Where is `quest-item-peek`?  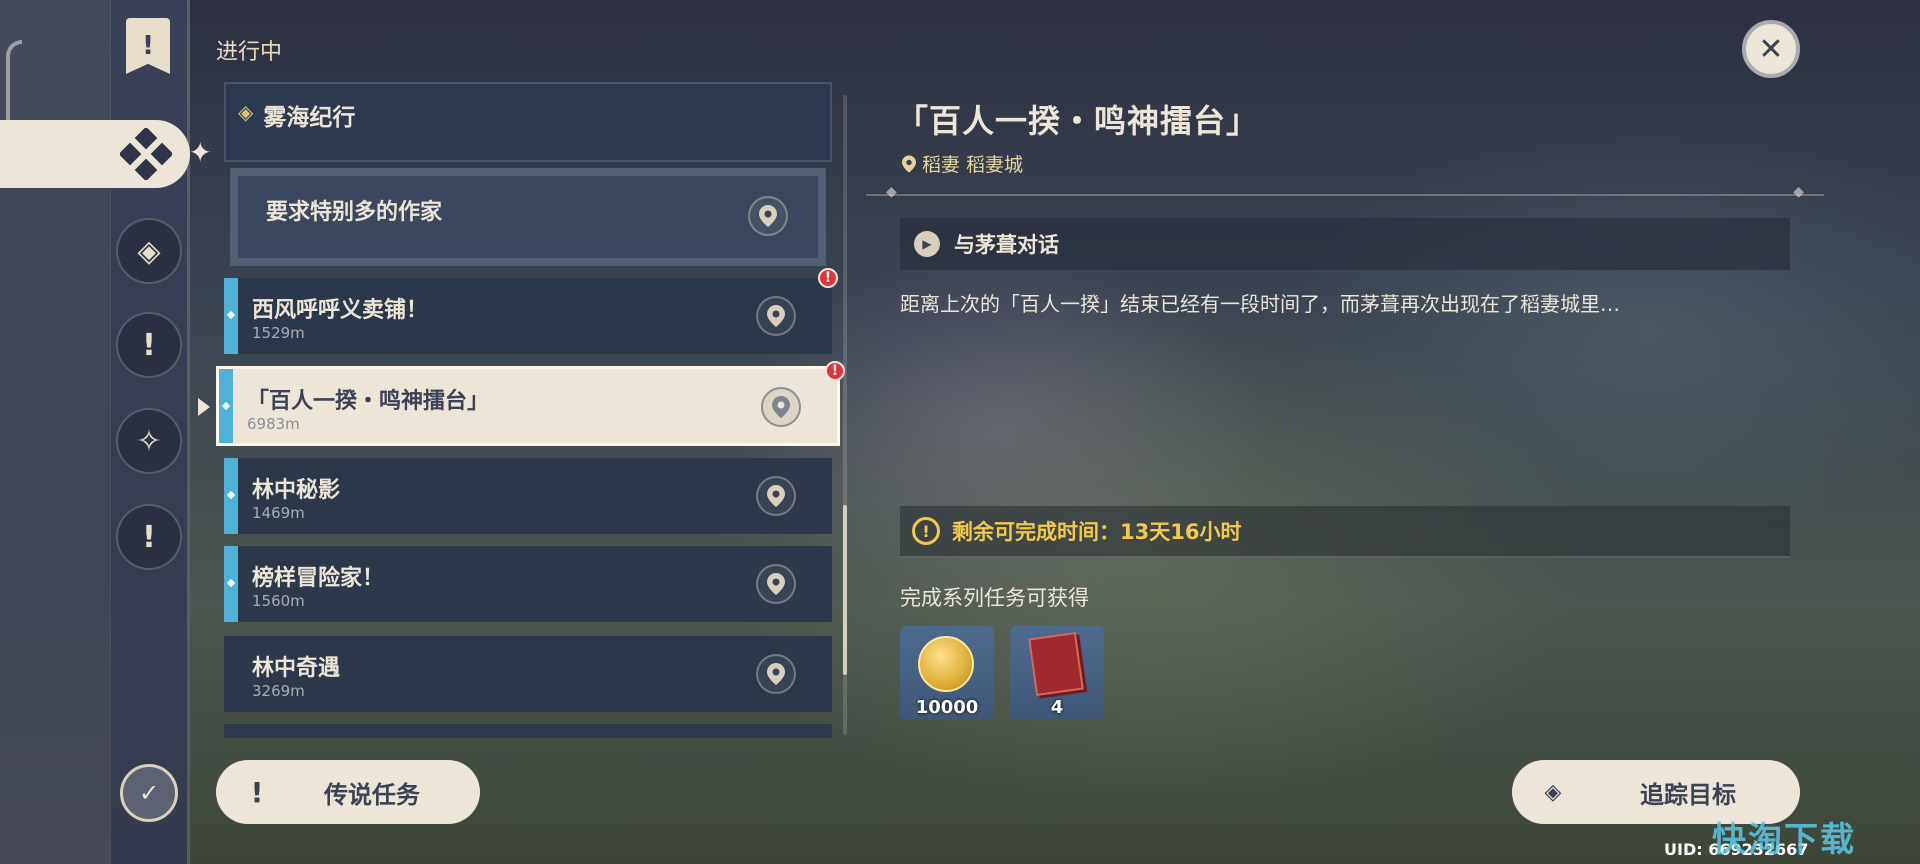 quest-item-peek is located at coordinates (528, 731).